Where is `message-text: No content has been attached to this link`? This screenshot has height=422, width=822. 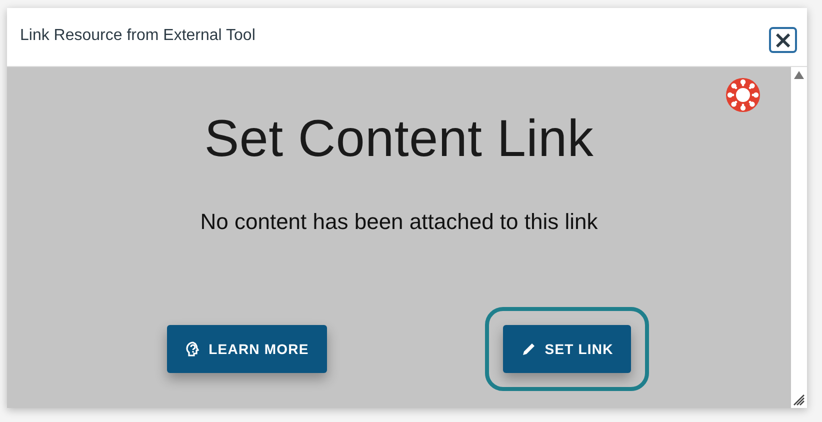
message-text: No content has been attached to this link is located at coordinates (399, 222).